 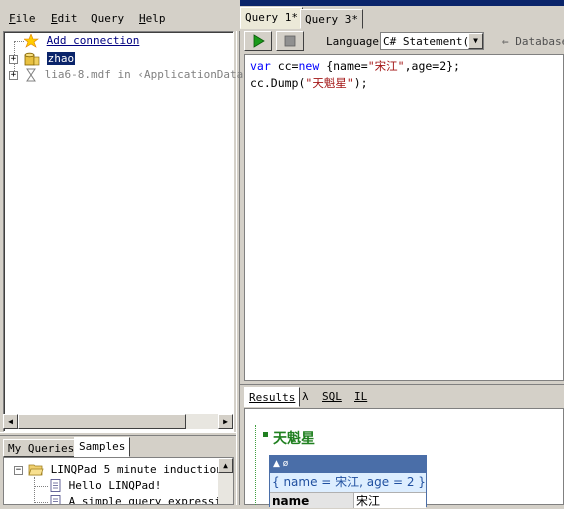 I want to click on sample-item: A simple query expressi, so click(x=135, y=500).